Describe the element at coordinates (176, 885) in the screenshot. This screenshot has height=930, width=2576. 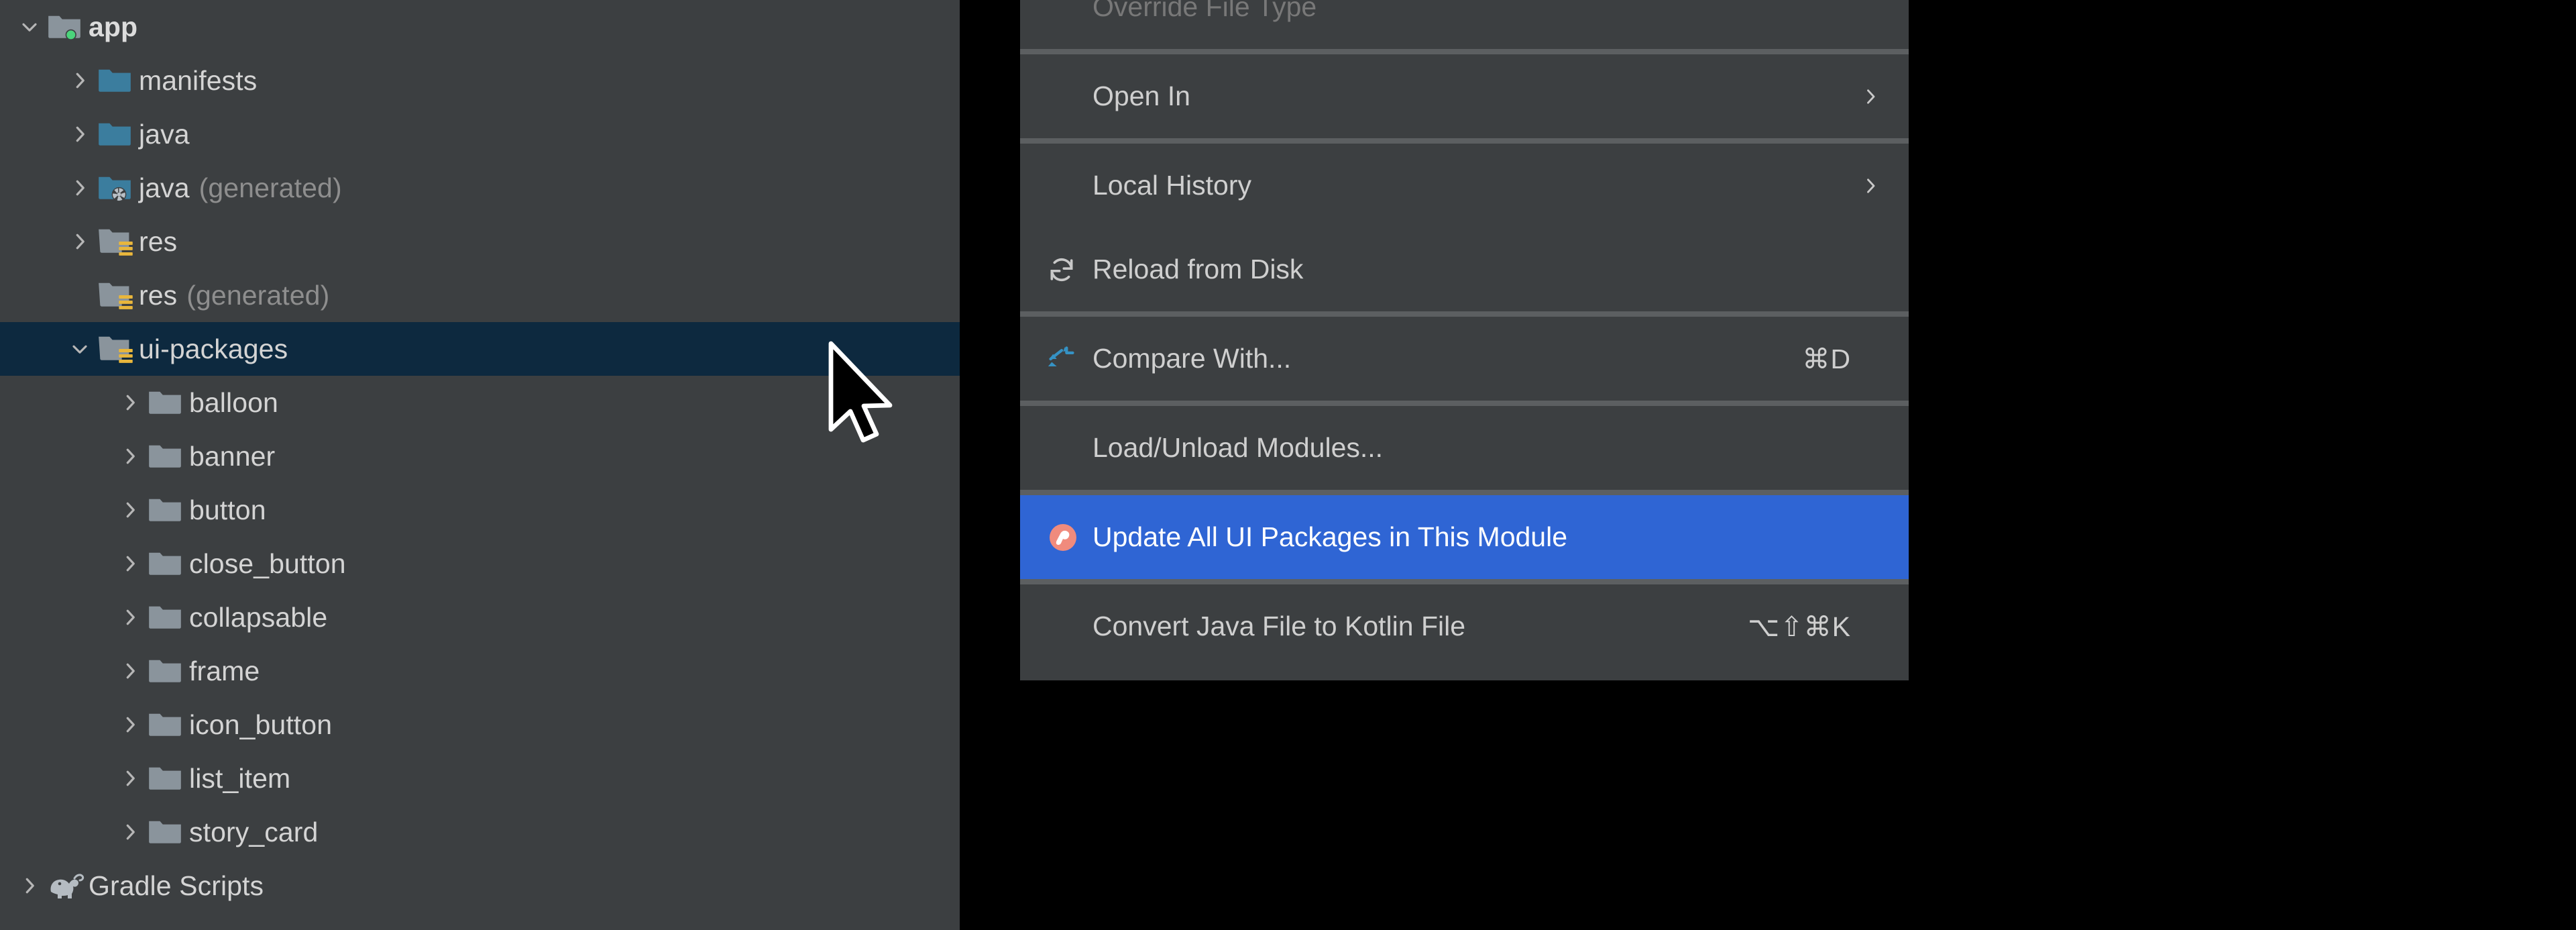
I see `tree-node-label: Gradle Scripts` at that location.